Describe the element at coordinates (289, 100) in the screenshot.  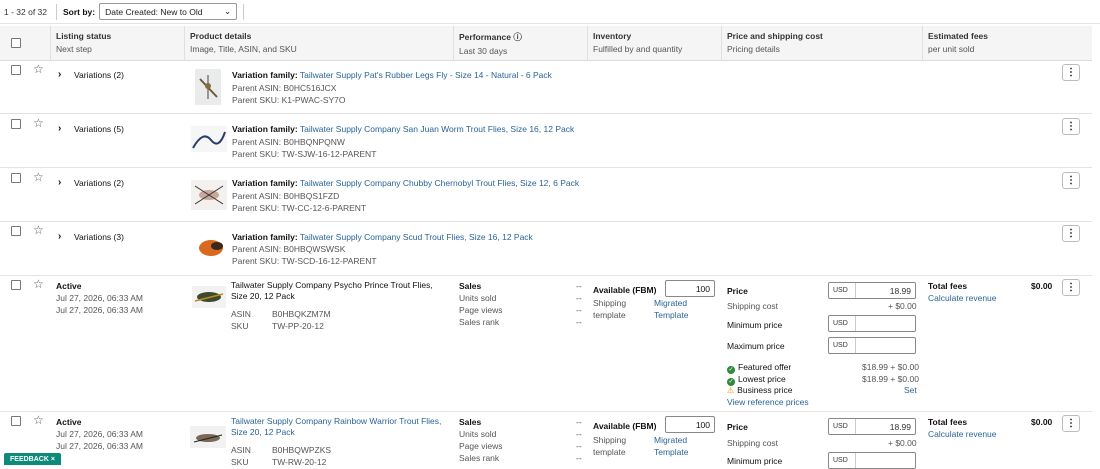
I see `parent-sku: Parent SKU: K1-PWAC-SY7O` at that location.